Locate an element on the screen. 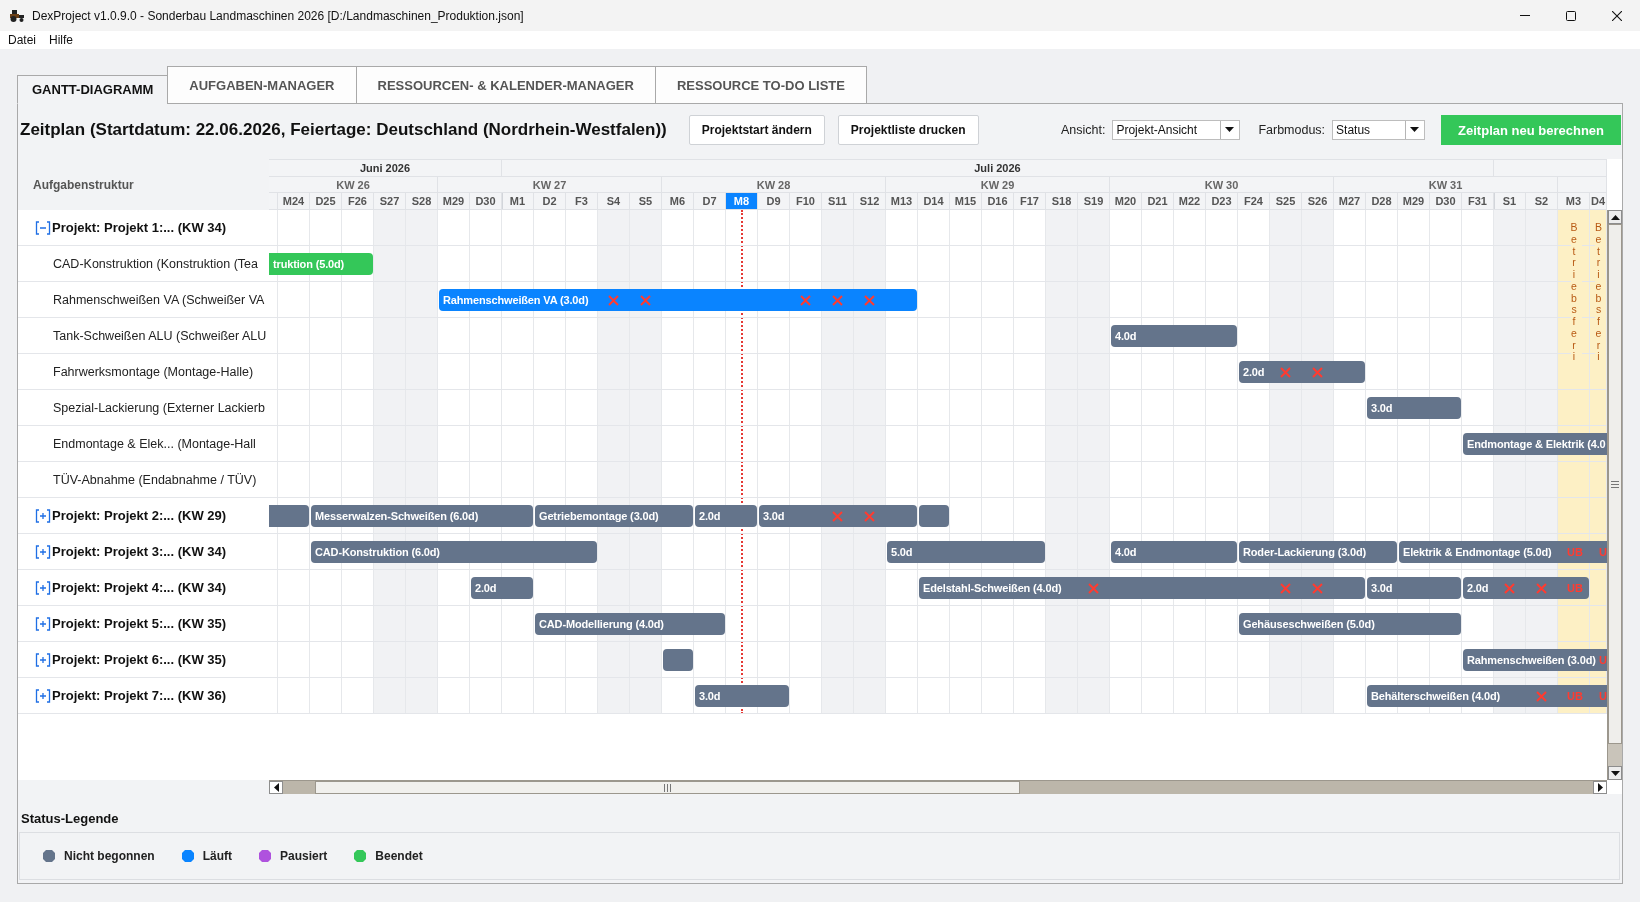 The height and width of the screenshot is (902, 1640). scrollbar-thumb is located at coordinates (667, 787).